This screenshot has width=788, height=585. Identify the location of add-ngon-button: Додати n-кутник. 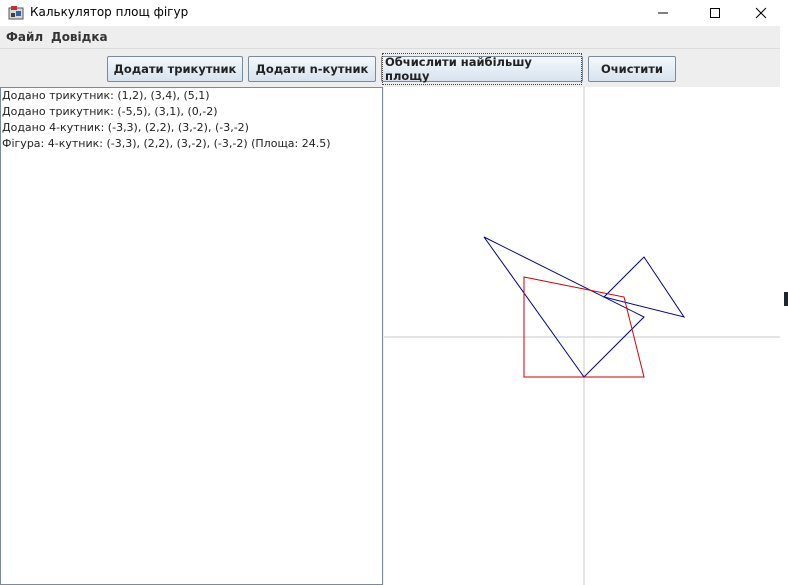
(312, 69).